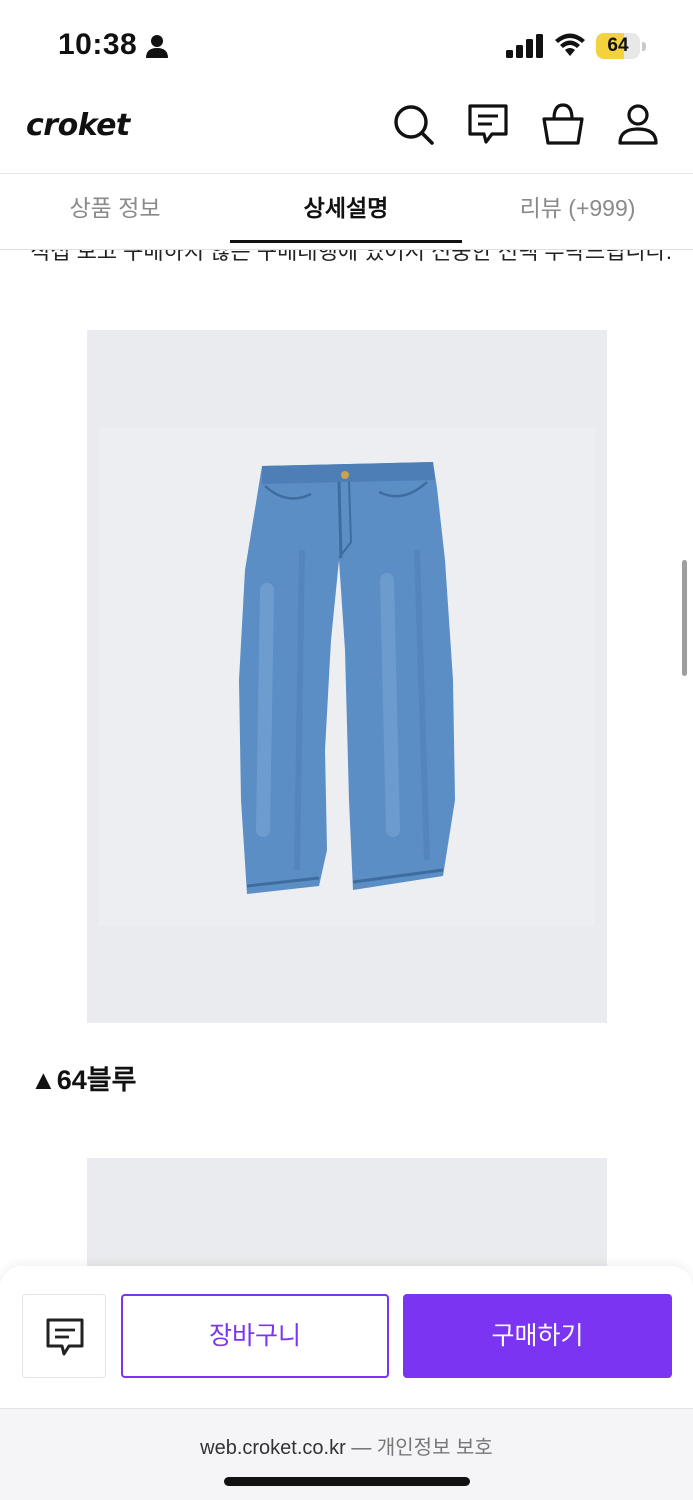  Describe the element at coordinates (347, 1481) in the screenshot. I see `home-indicator` at that location.